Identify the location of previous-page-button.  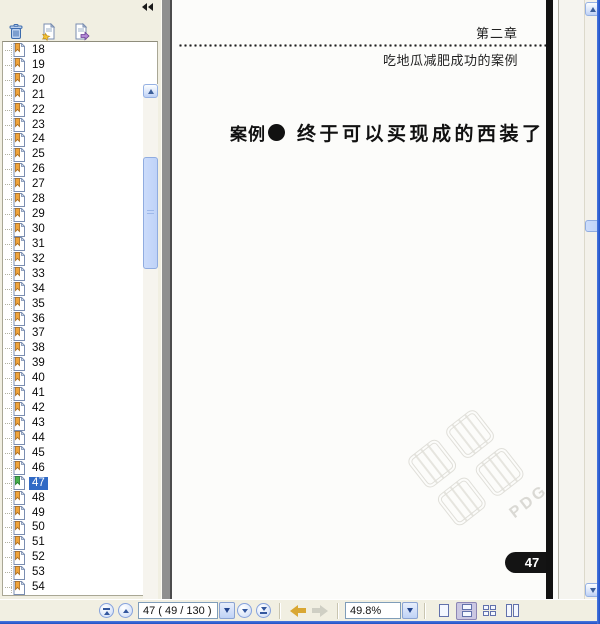
(125, 610).